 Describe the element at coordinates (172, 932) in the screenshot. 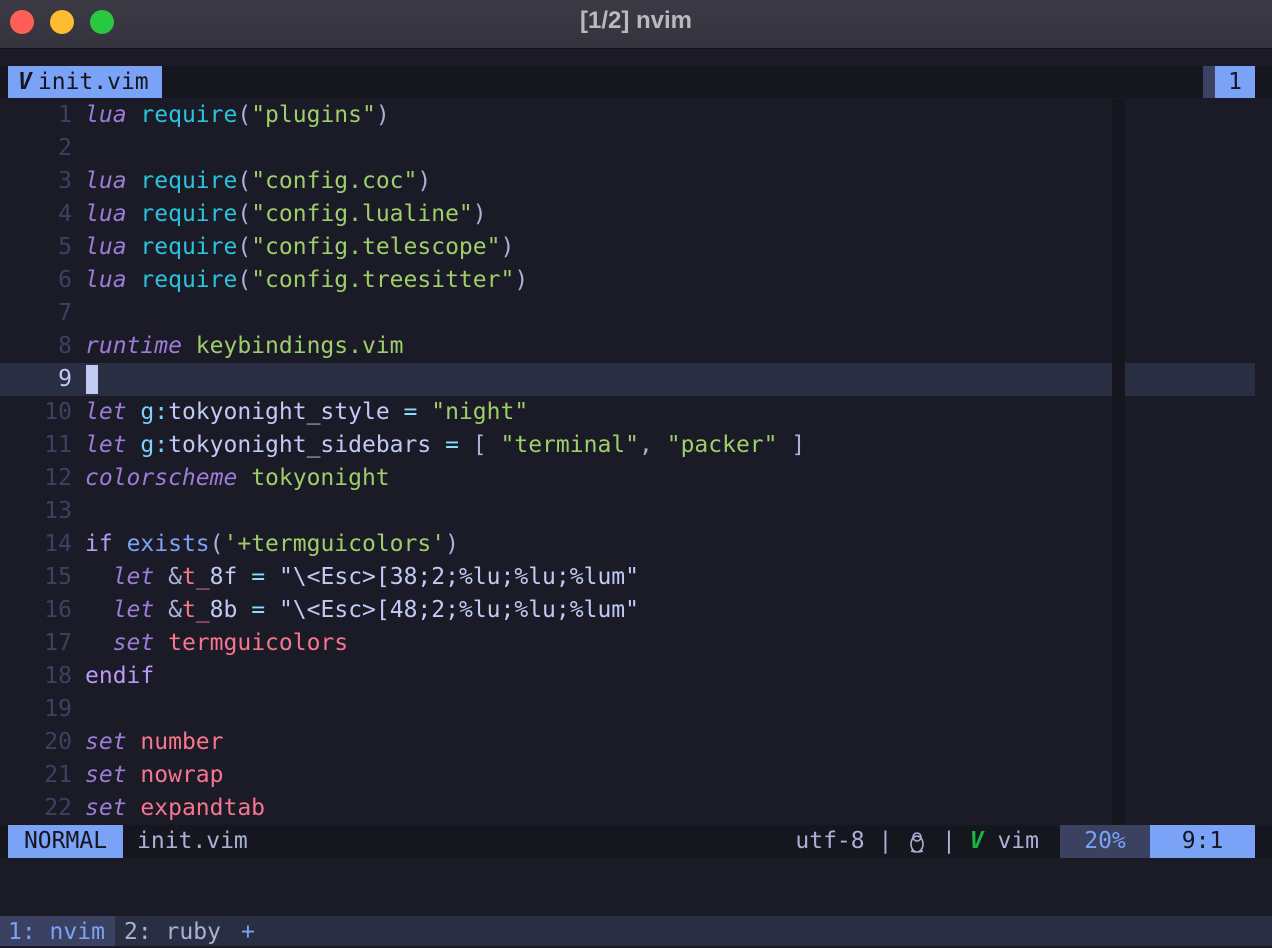

I see `tmux-window-2: 2: ruby` at that location.